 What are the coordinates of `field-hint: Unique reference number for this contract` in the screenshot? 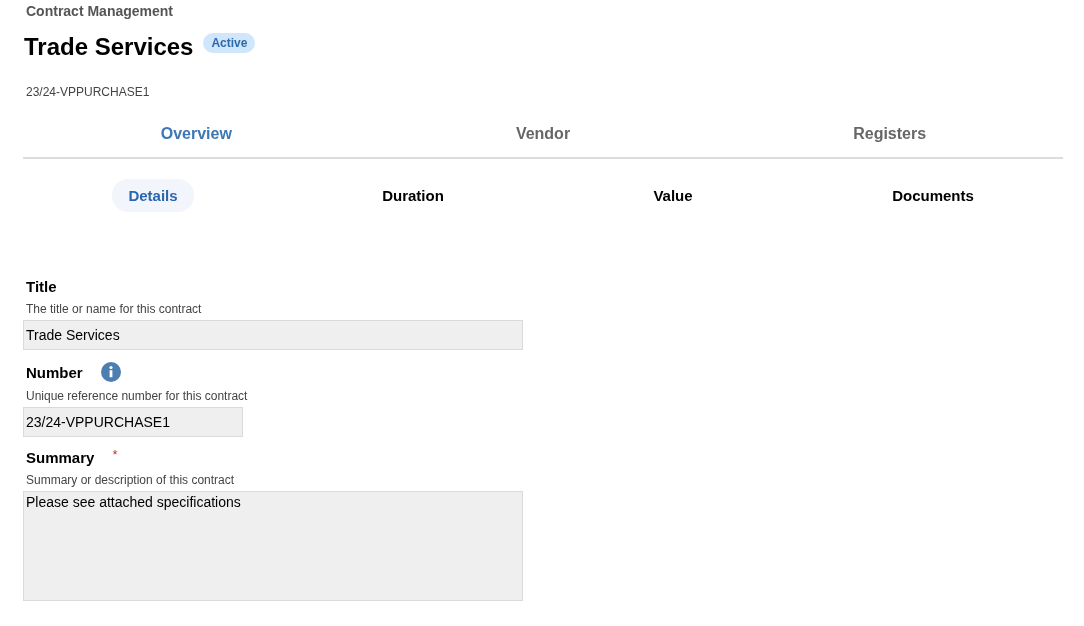 It's located at (137, 396).